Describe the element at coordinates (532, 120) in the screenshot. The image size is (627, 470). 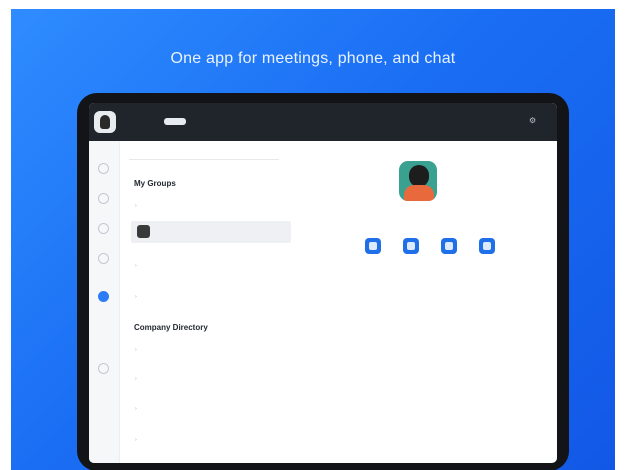
I see `settings-icon: ⚙` at that location.